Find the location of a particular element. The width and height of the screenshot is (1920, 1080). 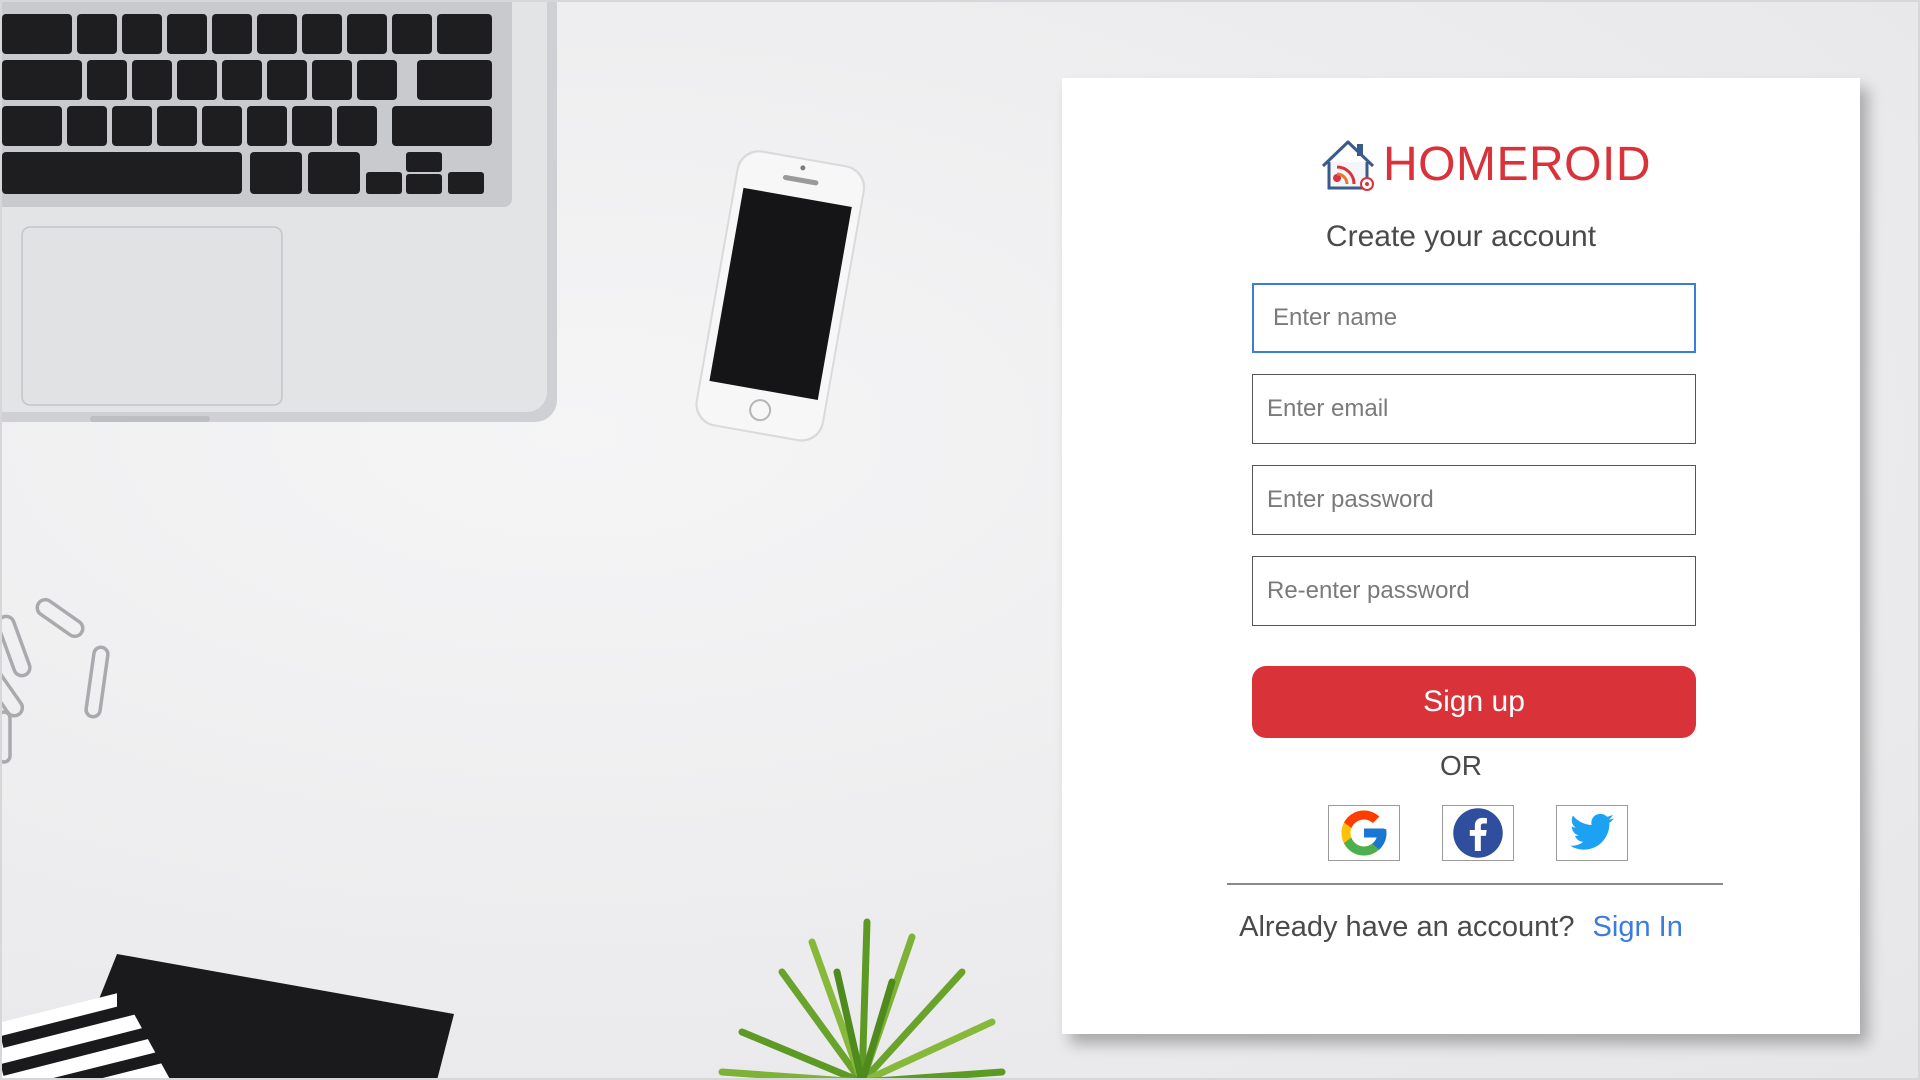

brand-name: HOMEROID is located at coordinates (1517, 164).